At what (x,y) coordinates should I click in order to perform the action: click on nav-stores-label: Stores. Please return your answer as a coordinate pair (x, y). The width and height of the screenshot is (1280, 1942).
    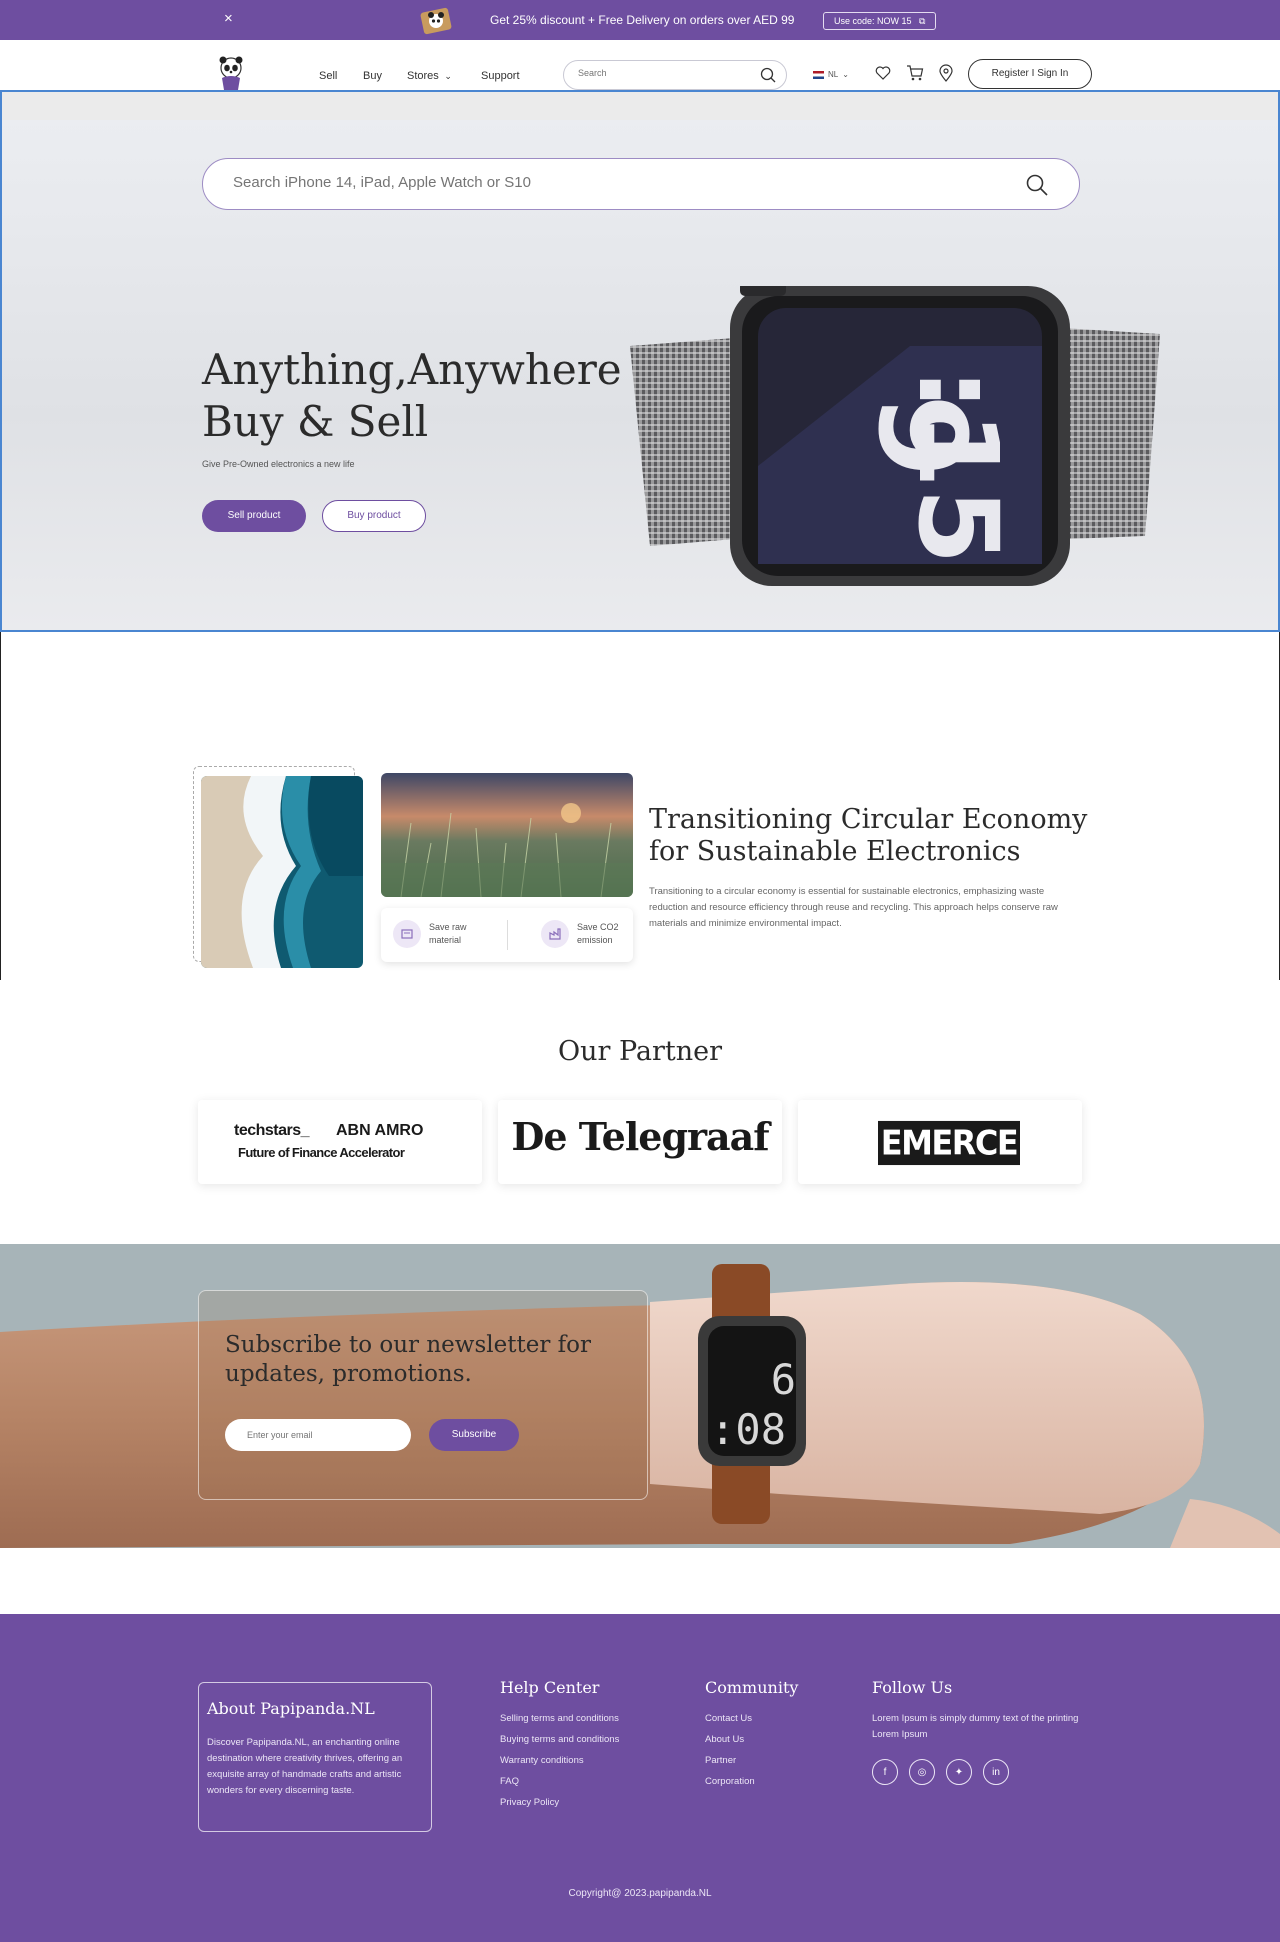
    Looking at the image, I should click on (423, 76).